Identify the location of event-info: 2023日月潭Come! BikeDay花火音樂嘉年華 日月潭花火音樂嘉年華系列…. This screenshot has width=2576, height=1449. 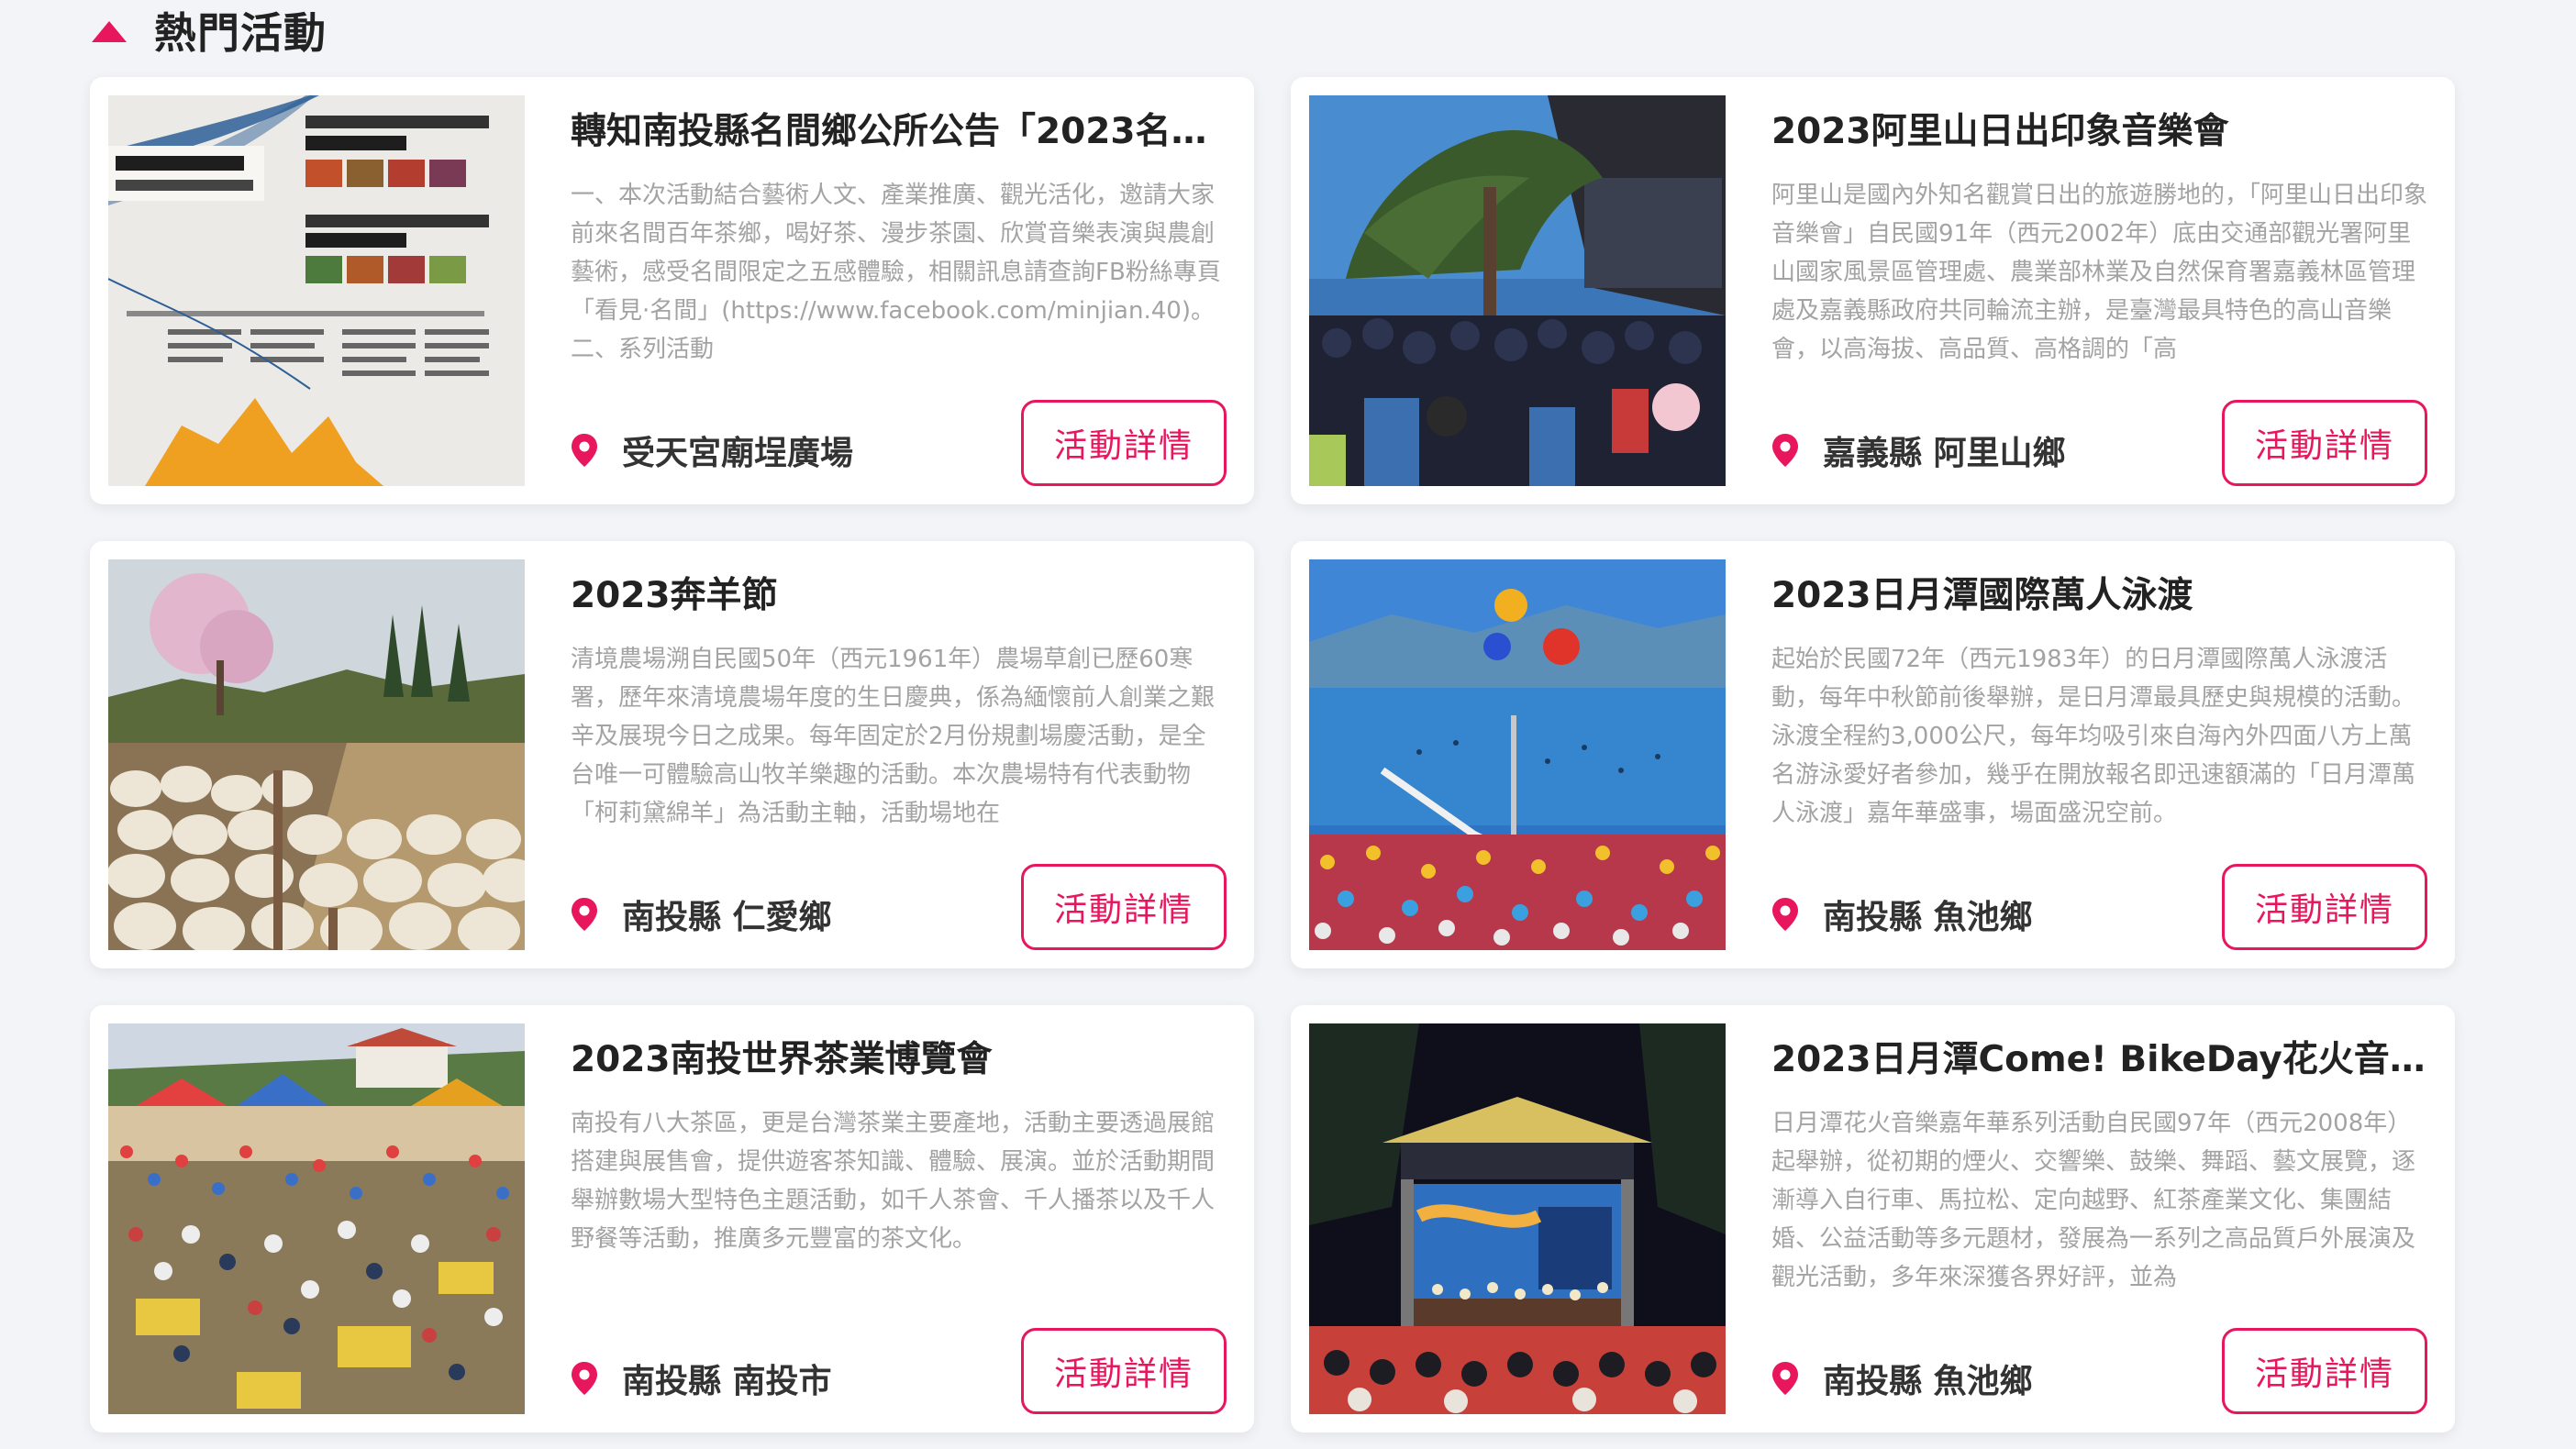
(2099, 1165).